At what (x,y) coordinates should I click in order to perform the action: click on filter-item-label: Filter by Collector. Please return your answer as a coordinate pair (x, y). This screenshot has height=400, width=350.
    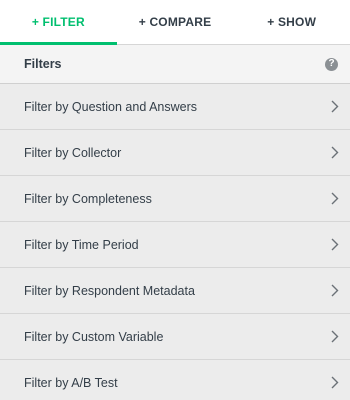
    Looking at the image, I should click on (73, 152).